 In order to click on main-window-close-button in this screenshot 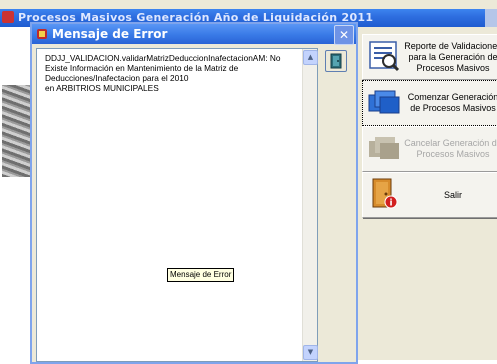, I will do `click(491, 18)`.